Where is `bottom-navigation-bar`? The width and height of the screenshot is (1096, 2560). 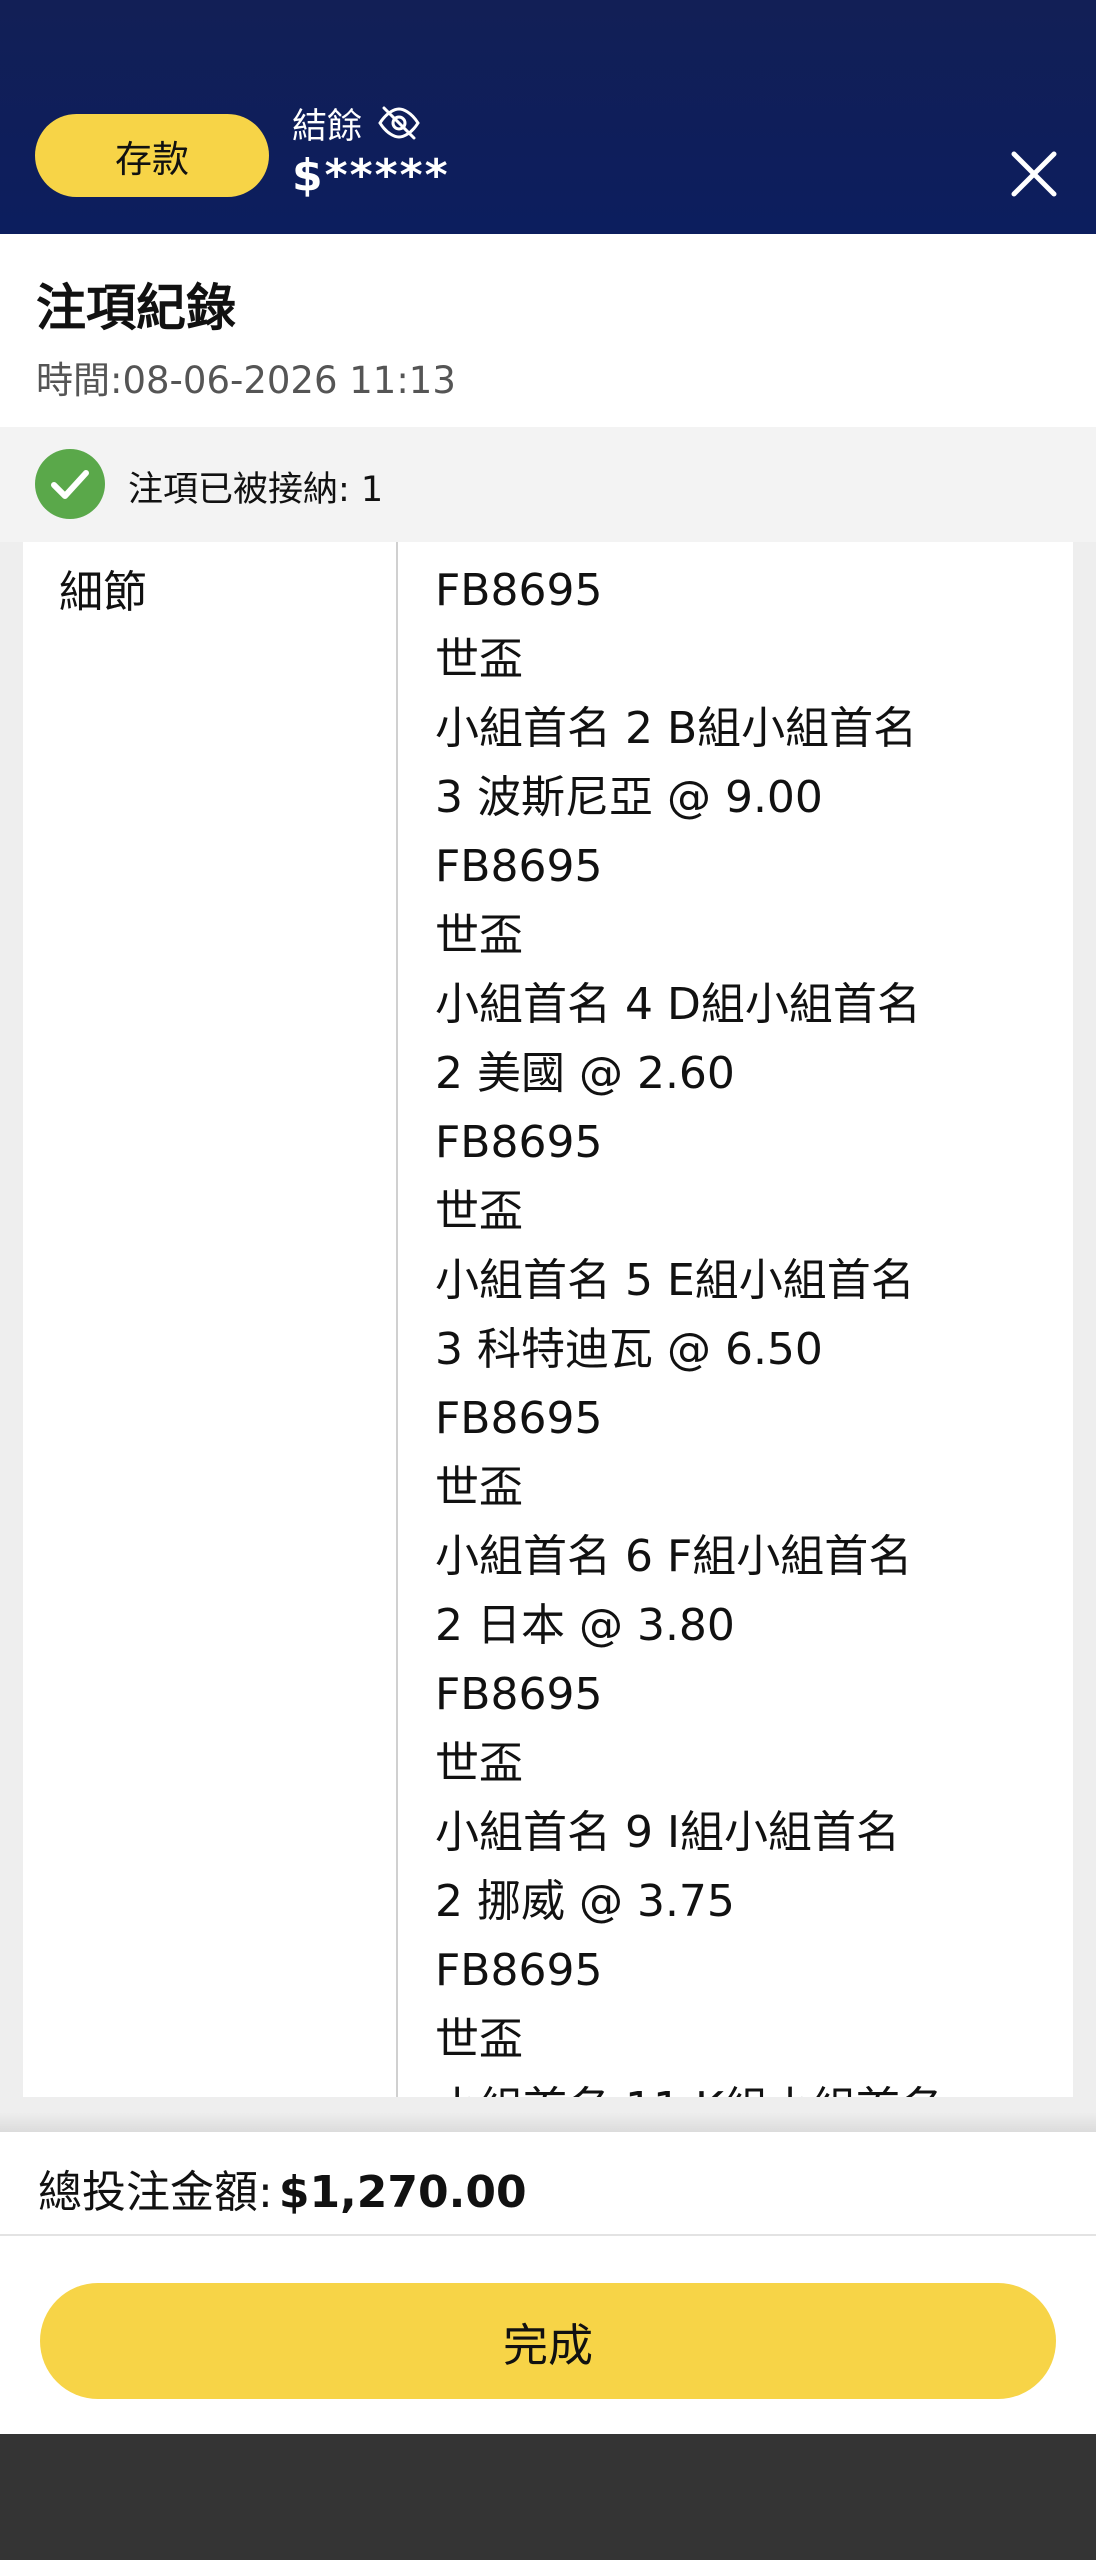
bottom-navigation-bar is located at coordinates (548, 2497).